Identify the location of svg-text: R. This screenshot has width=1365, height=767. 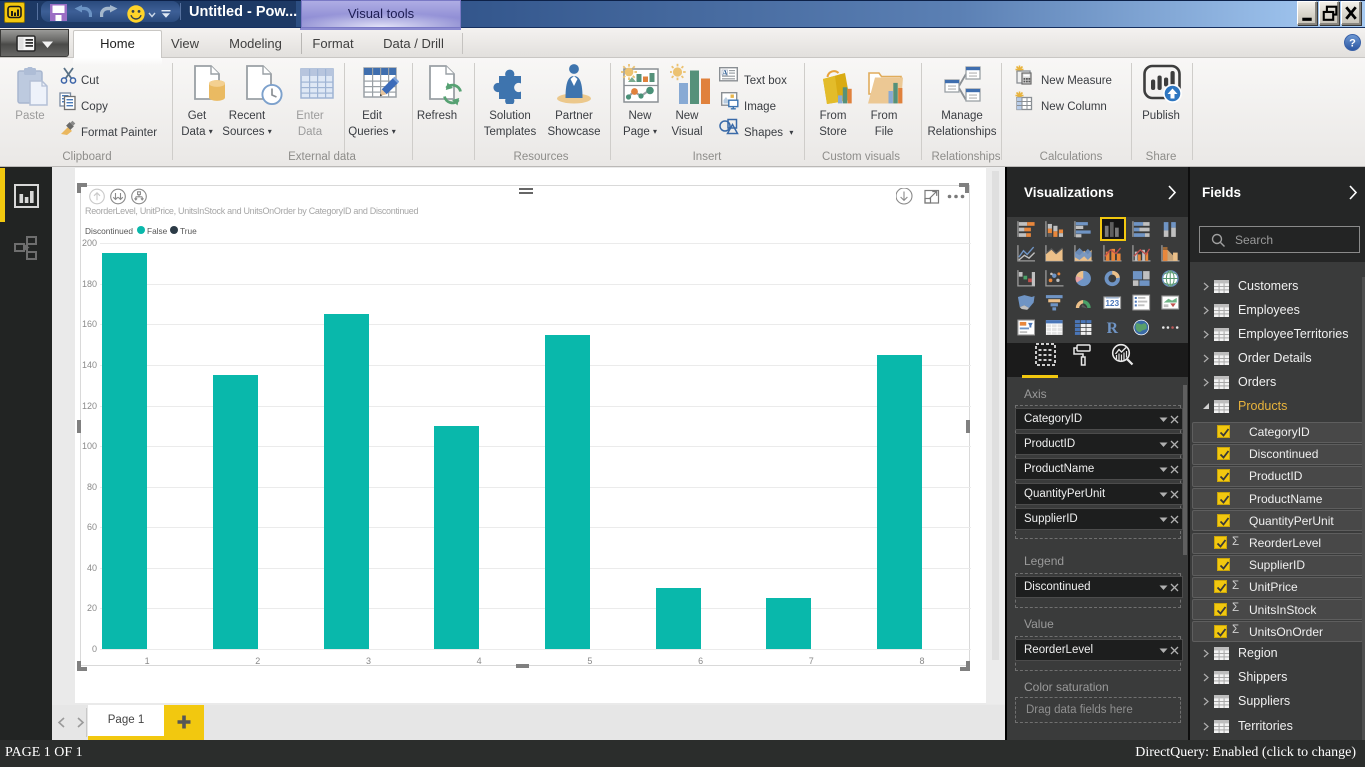
(1113, 328).